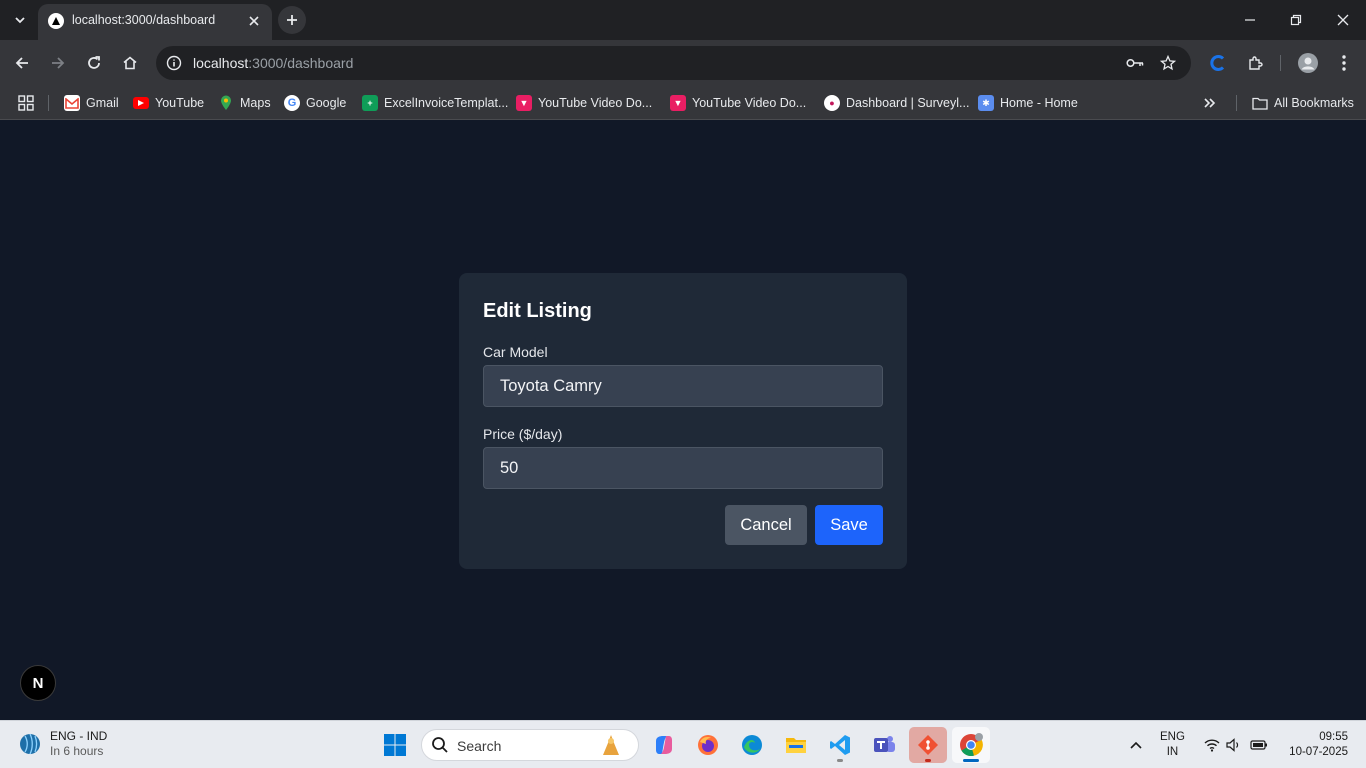 The image size is (1366, 768). I want to click on car-model-input, so click(683, 386).